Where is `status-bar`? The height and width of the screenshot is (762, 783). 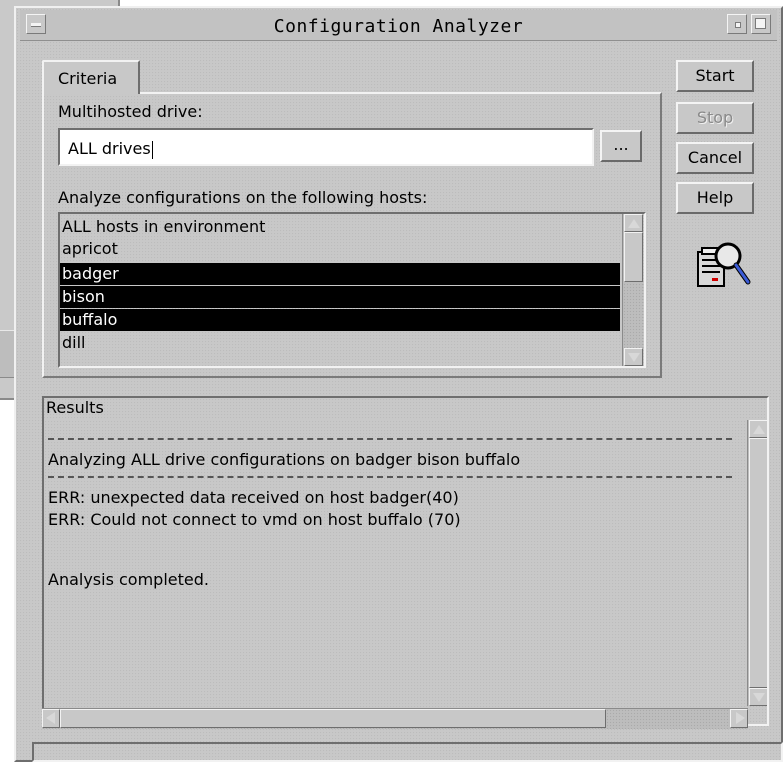
status-bar is located at coordinates (407, 752).